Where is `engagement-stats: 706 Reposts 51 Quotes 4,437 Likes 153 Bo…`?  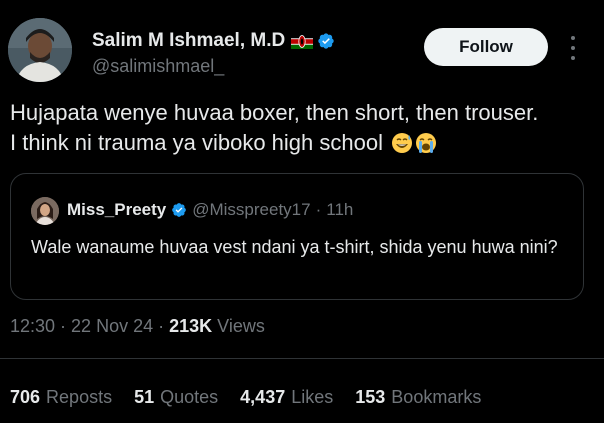 engagement-stats: 706 Reposts 51 Quotes 4,437 Likes 153 Bo… is located at coordinates (256, 397).